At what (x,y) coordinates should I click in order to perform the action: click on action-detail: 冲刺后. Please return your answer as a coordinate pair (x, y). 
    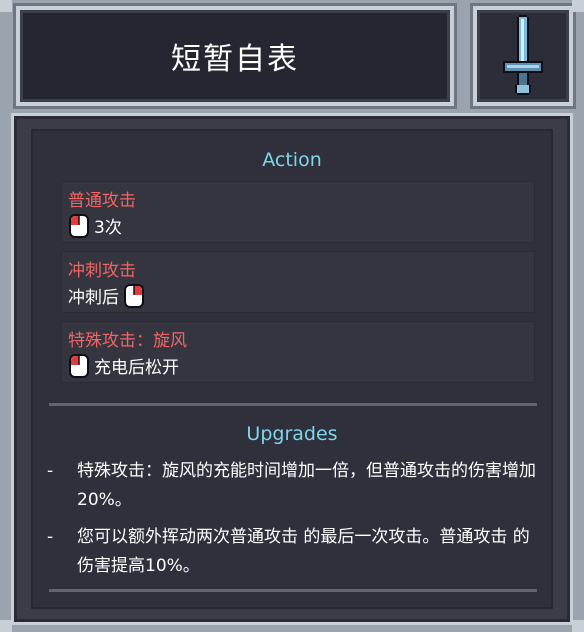
    Looking at the image, I should click on (106, 295).